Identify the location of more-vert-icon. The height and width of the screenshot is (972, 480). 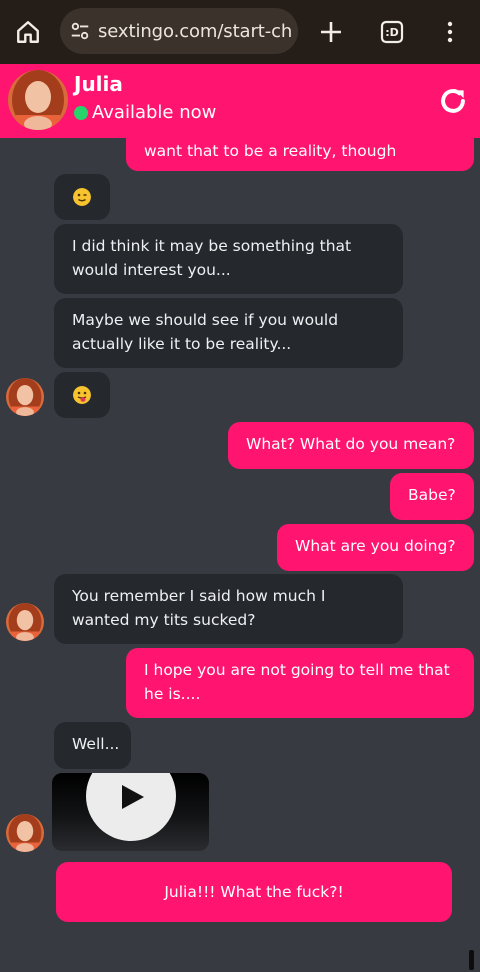
(450, 32).